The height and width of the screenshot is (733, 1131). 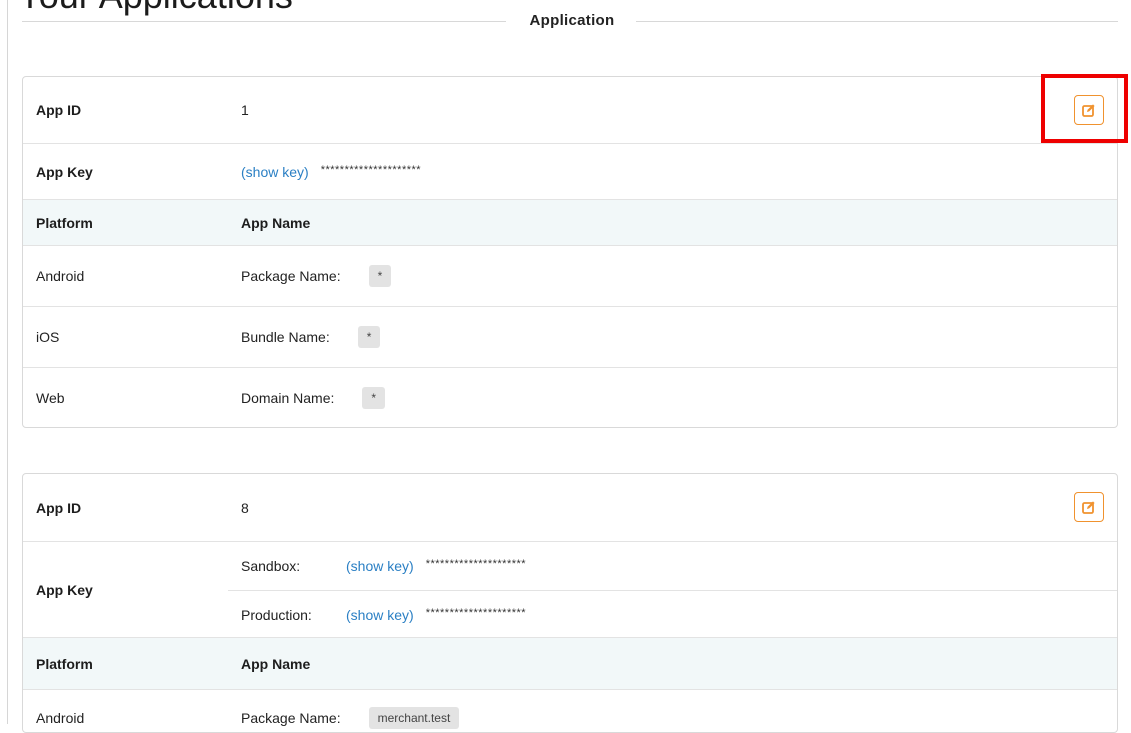 What do you see at coordinates (570, 171) in the screenshot?
I see `app-key-row: App Key (show key) *********************` at bounding box center [570, 171].